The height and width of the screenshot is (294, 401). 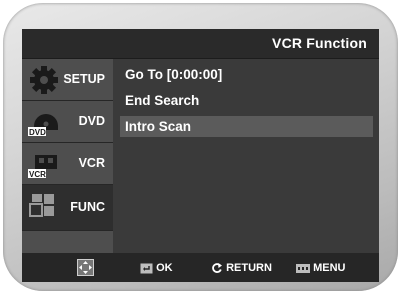 I want to click on sidebar-item-label: SETUP, so click(x=84, y=79).